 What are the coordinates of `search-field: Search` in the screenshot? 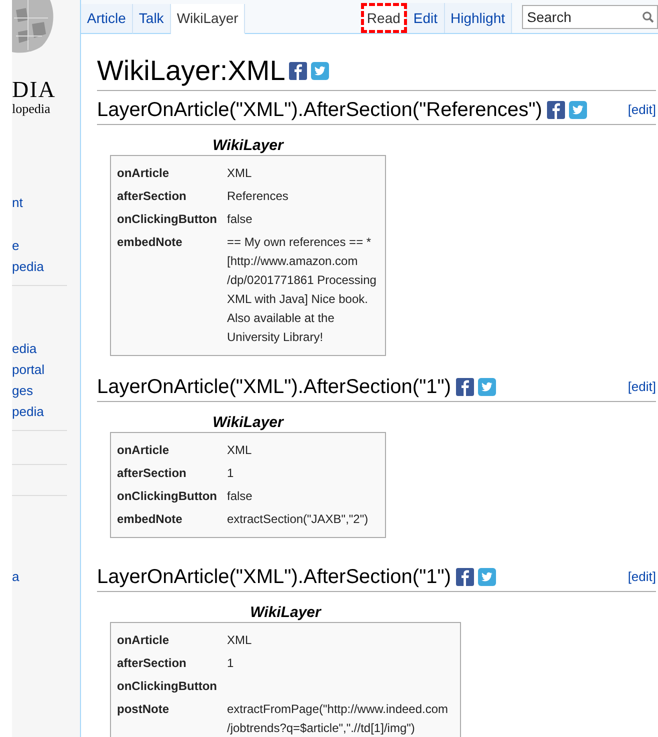 It's located at (590, 17).